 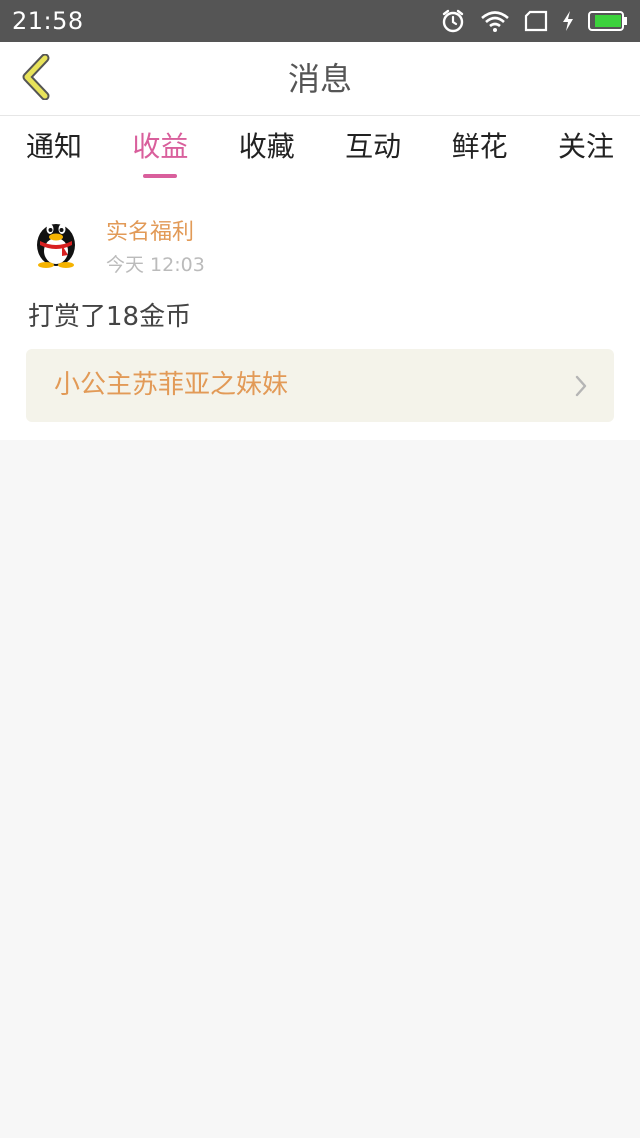 I want to click on status-icons, so click(x=534, y=21).